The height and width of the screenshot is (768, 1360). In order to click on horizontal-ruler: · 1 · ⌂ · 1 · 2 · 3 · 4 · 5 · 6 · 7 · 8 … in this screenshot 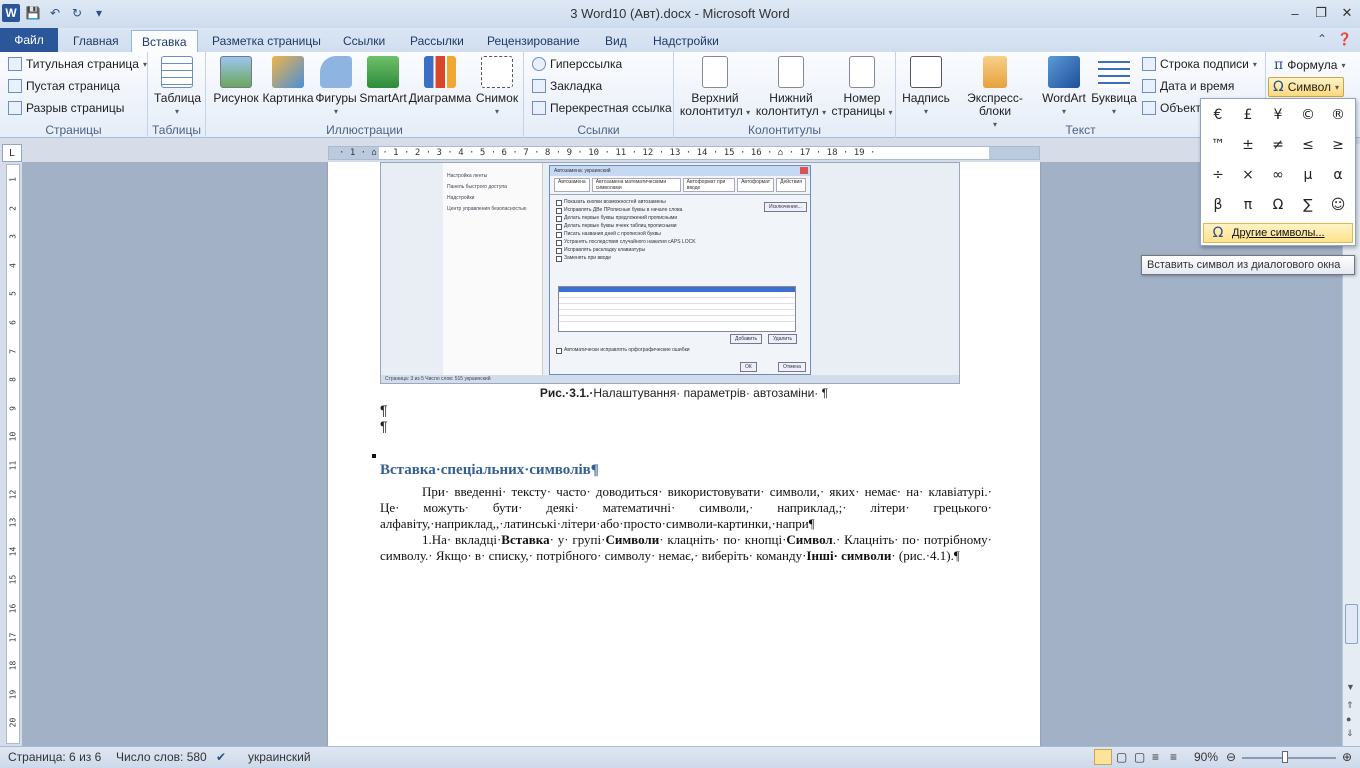, I will do `click(684, 153)`.